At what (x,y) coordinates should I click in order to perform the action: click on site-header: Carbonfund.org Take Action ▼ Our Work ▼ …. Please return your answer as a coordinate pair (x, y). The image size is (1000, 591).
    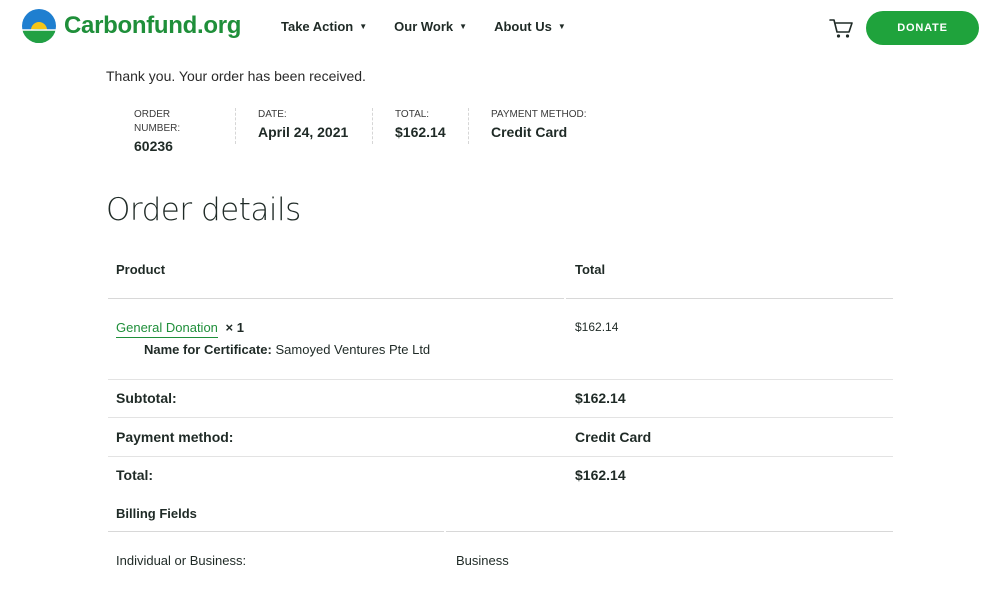
    Looking at the image, I should click on (500, 28).